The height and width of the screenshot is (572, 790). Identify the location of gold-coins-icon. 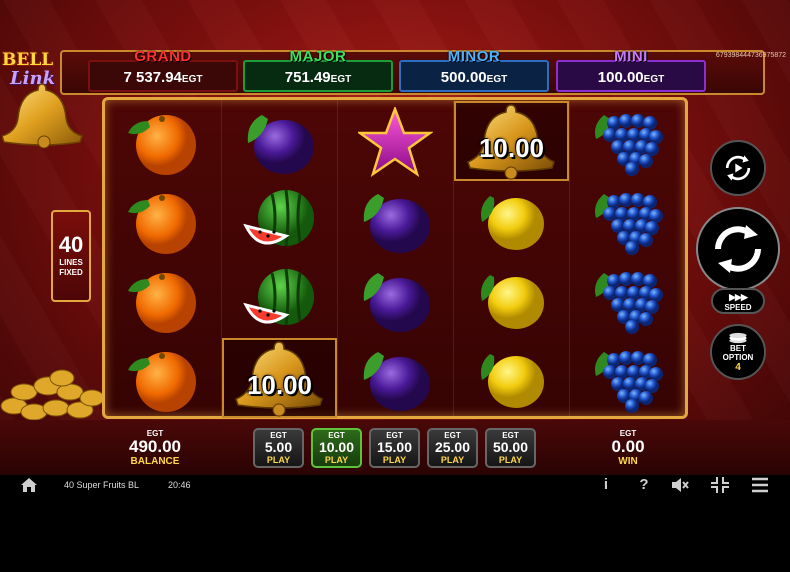
(52, 395).